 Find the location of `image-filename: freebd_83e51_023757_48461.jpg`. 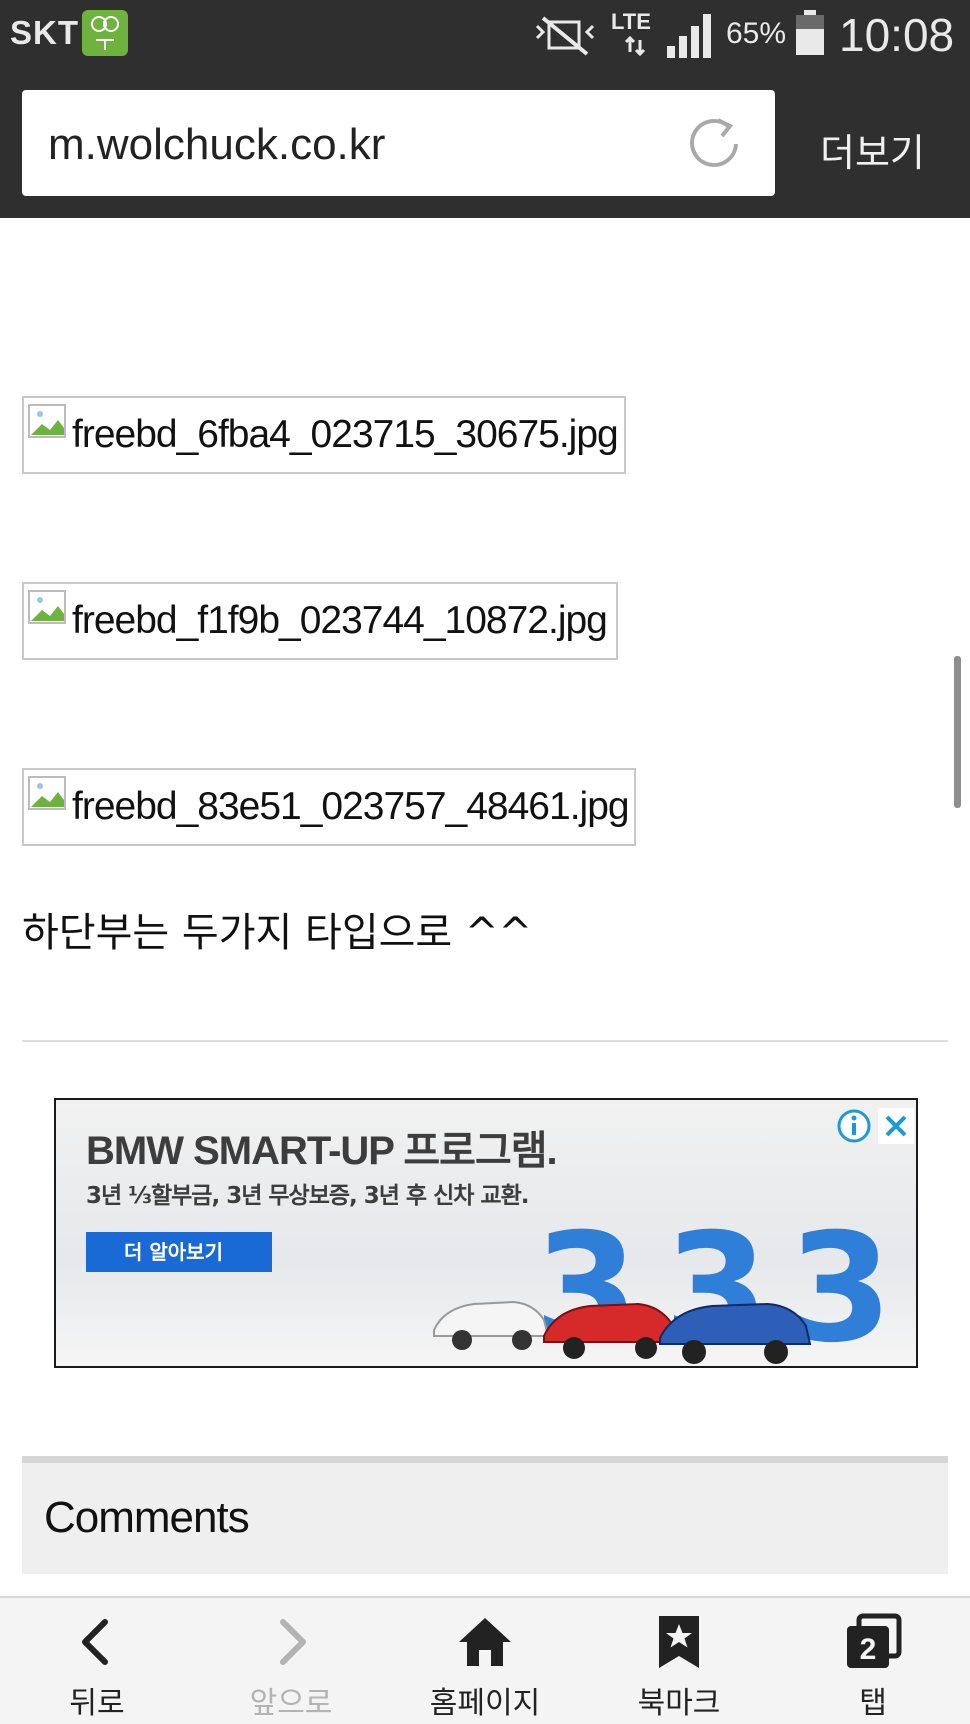

image-filename: freebd_83e51_023757_48461.jpg is located at coordinates (351, 806).